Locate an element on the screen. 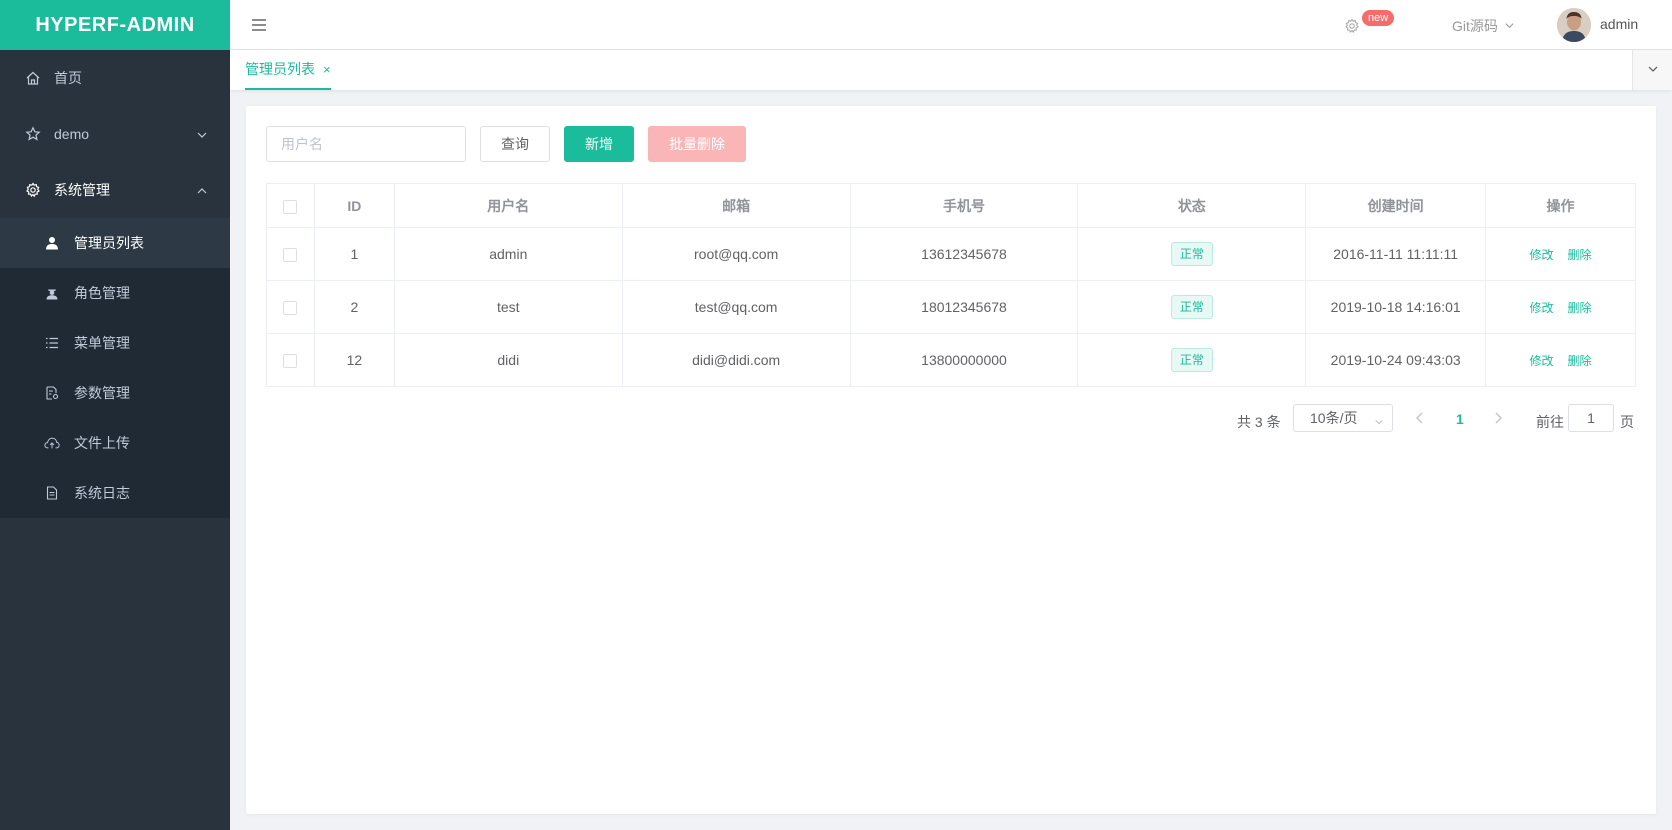 The height and width of the screenshot is (830, 1672). next-page-icon is located at coordinates (1498, 419).